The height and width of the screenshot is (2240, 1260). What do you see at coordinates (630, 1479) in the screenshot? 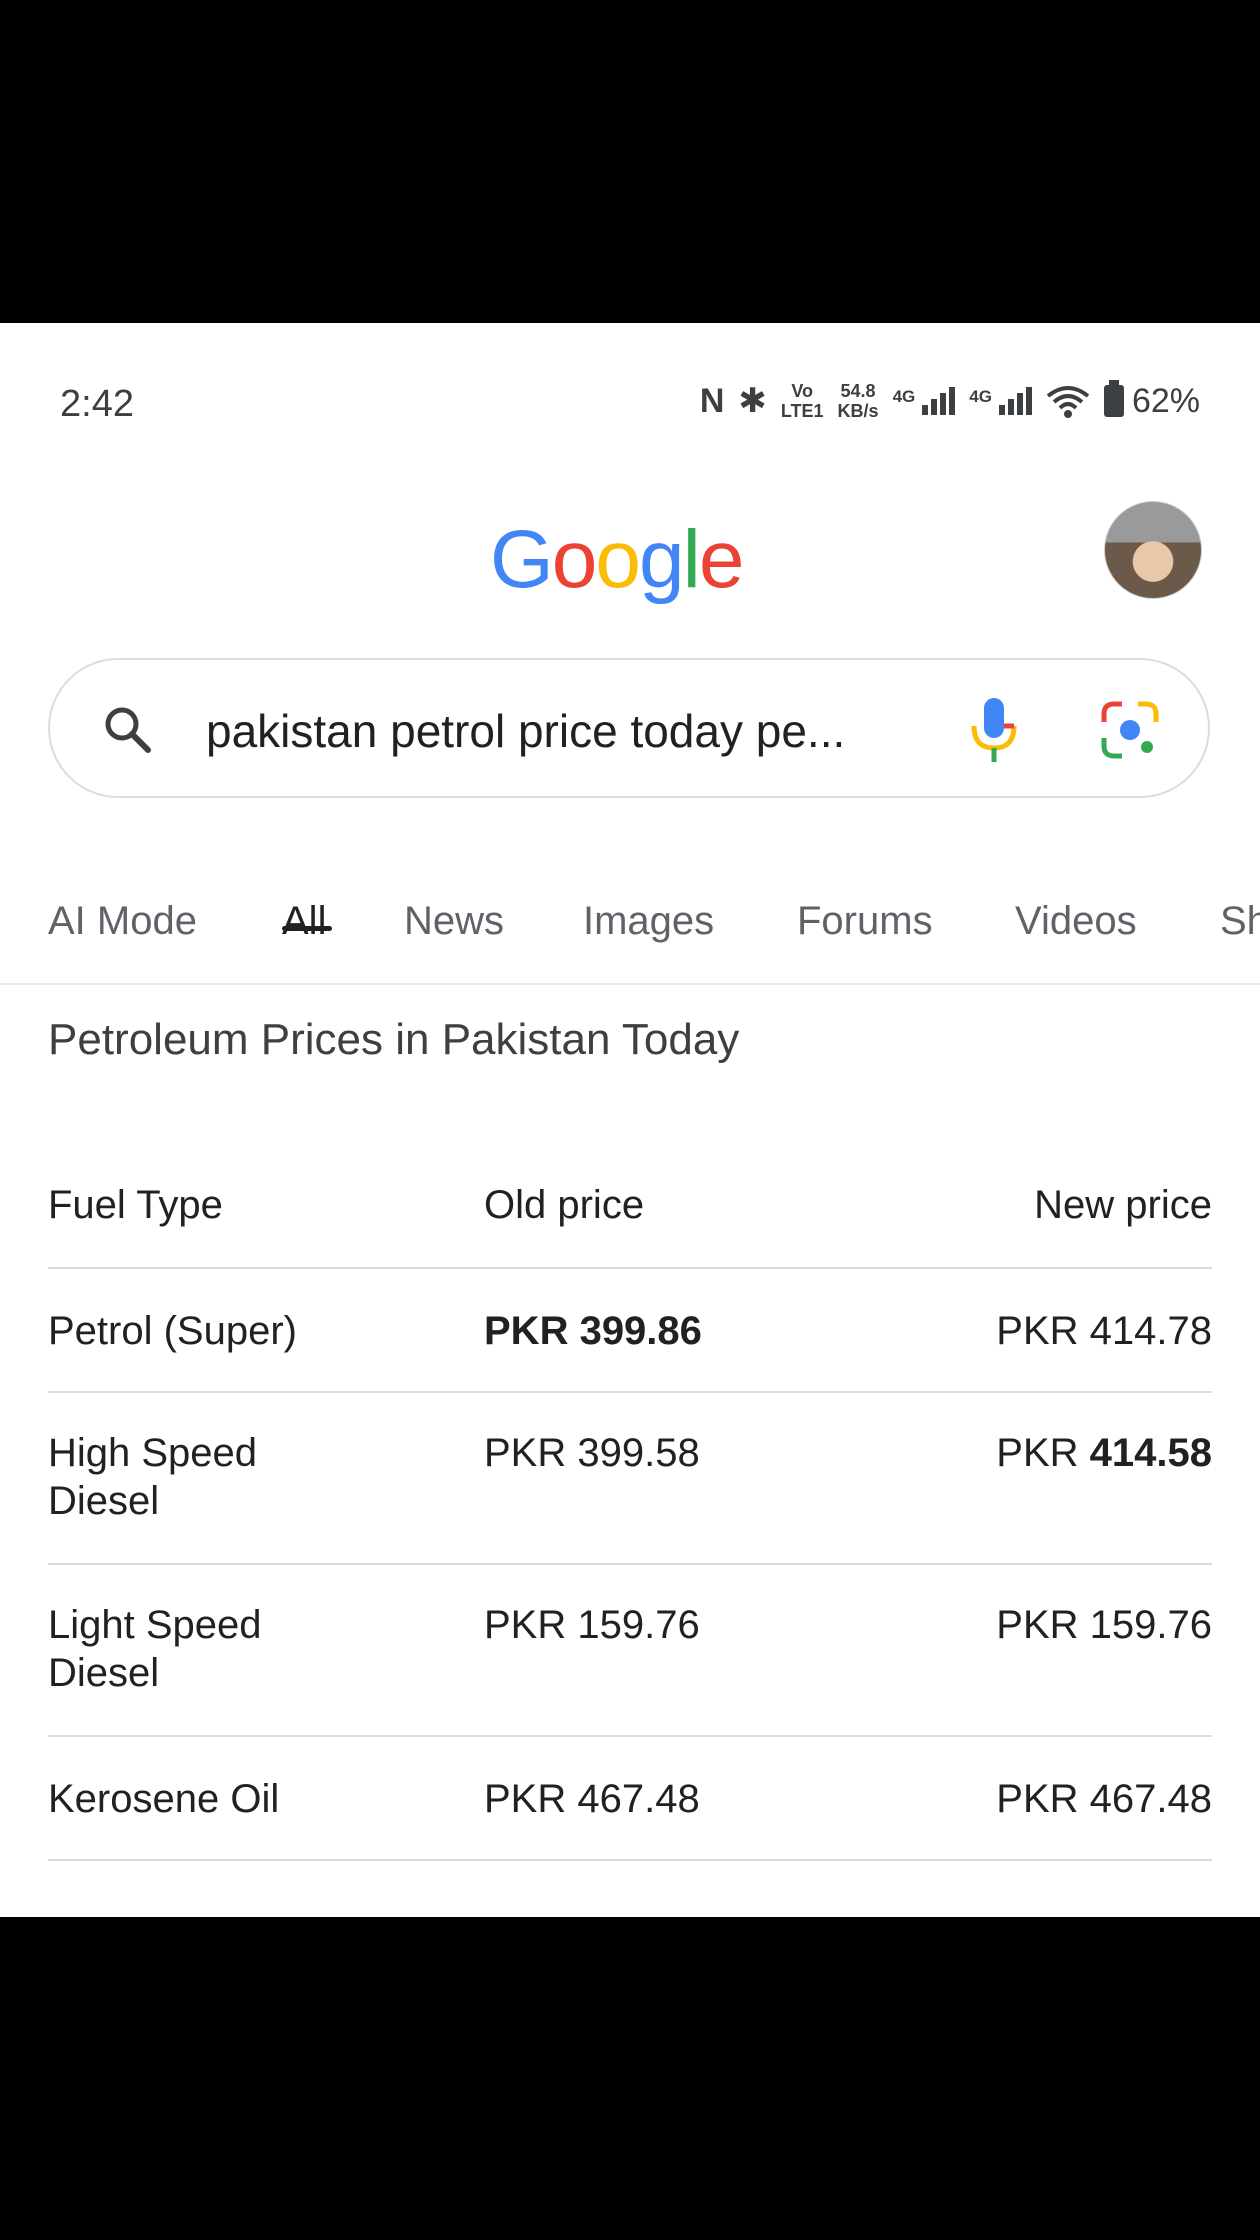
I see `table-row: High Speed Diesel PKR 399.58 PKR 414.58` at bounding box center [630, 1479].